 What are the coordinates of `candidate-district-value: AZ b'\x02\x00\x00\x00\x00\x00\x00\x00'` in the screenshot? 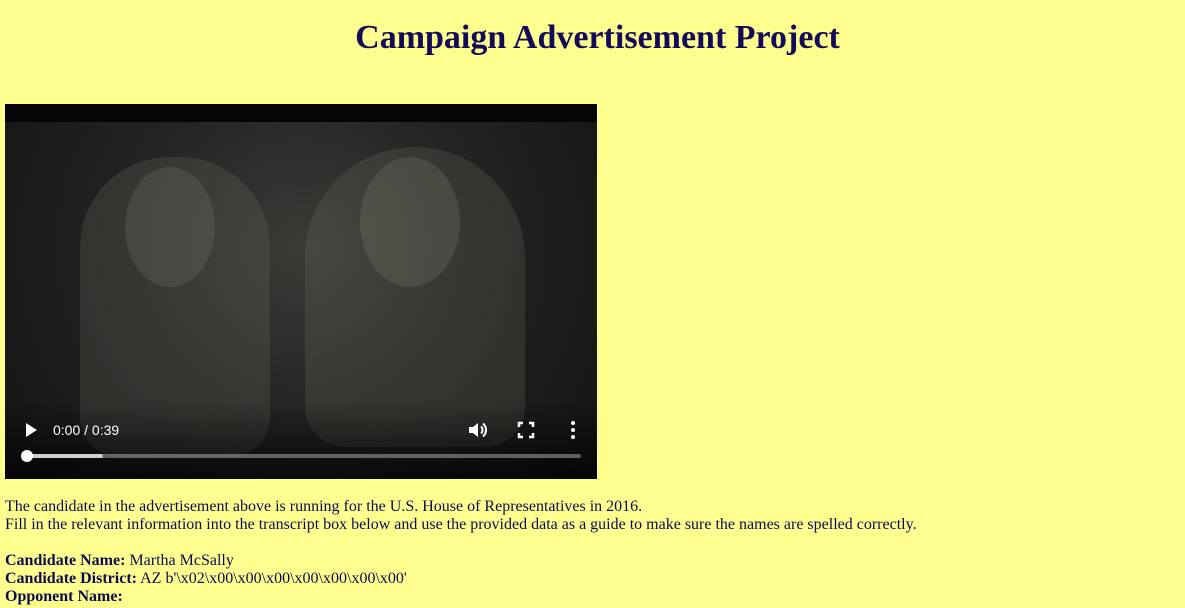 It's located at (273, 578).